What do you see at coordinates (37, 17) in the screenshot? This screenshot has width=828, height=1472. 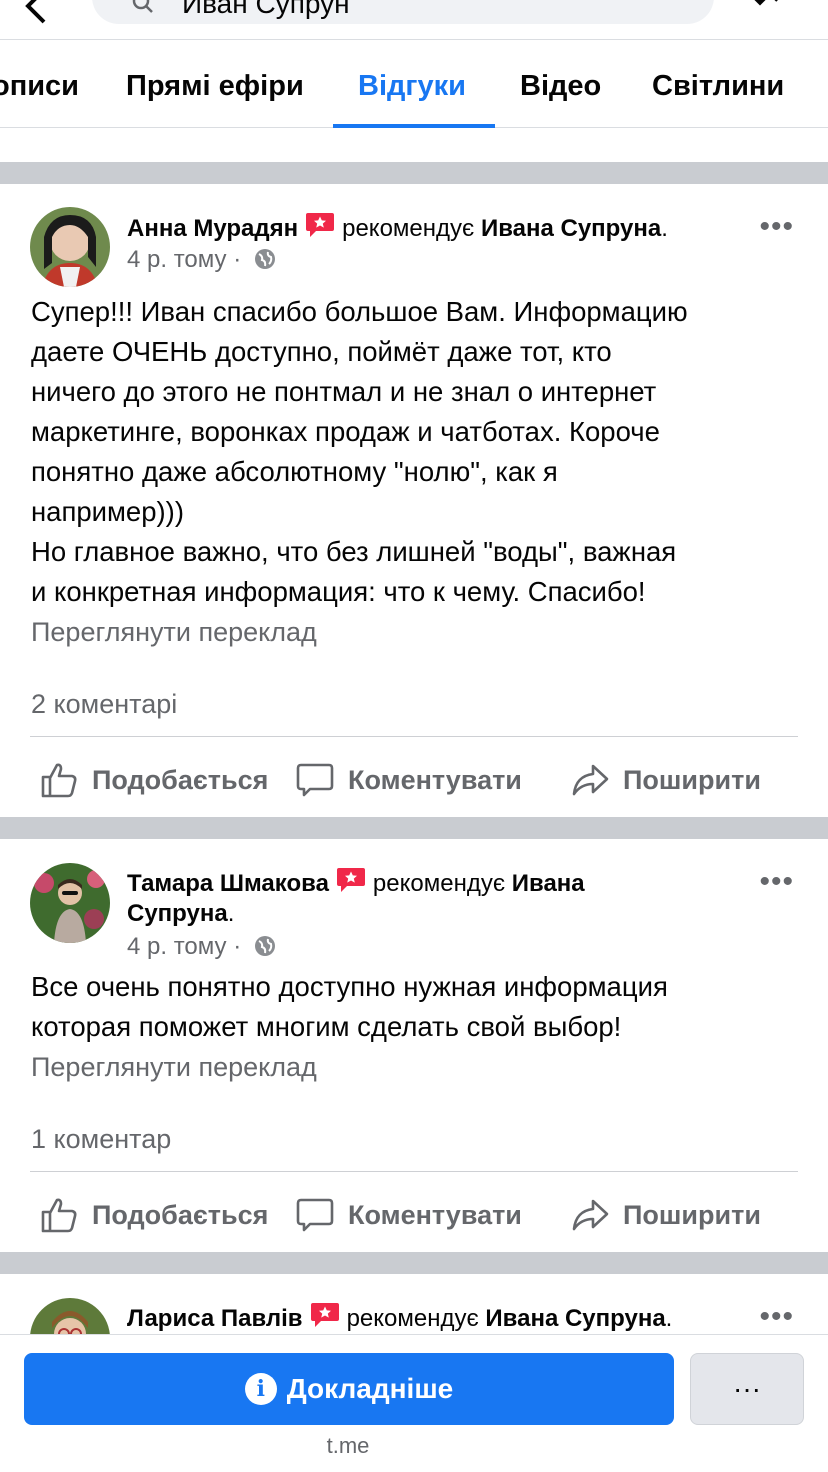 I see `back-arrow-icon` at bounding box center [37, 17].